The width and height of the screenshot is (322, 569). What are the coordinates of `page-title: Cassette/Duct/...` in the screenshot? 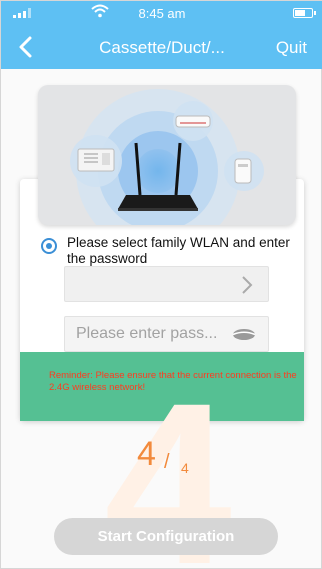 It's located at (162, 47).